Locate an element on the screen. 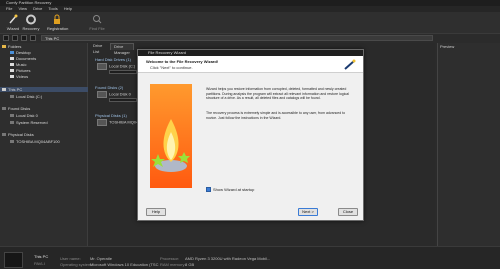 This screenshot has height=269, width=500. wand-icon is located at coordinates (13, 19).